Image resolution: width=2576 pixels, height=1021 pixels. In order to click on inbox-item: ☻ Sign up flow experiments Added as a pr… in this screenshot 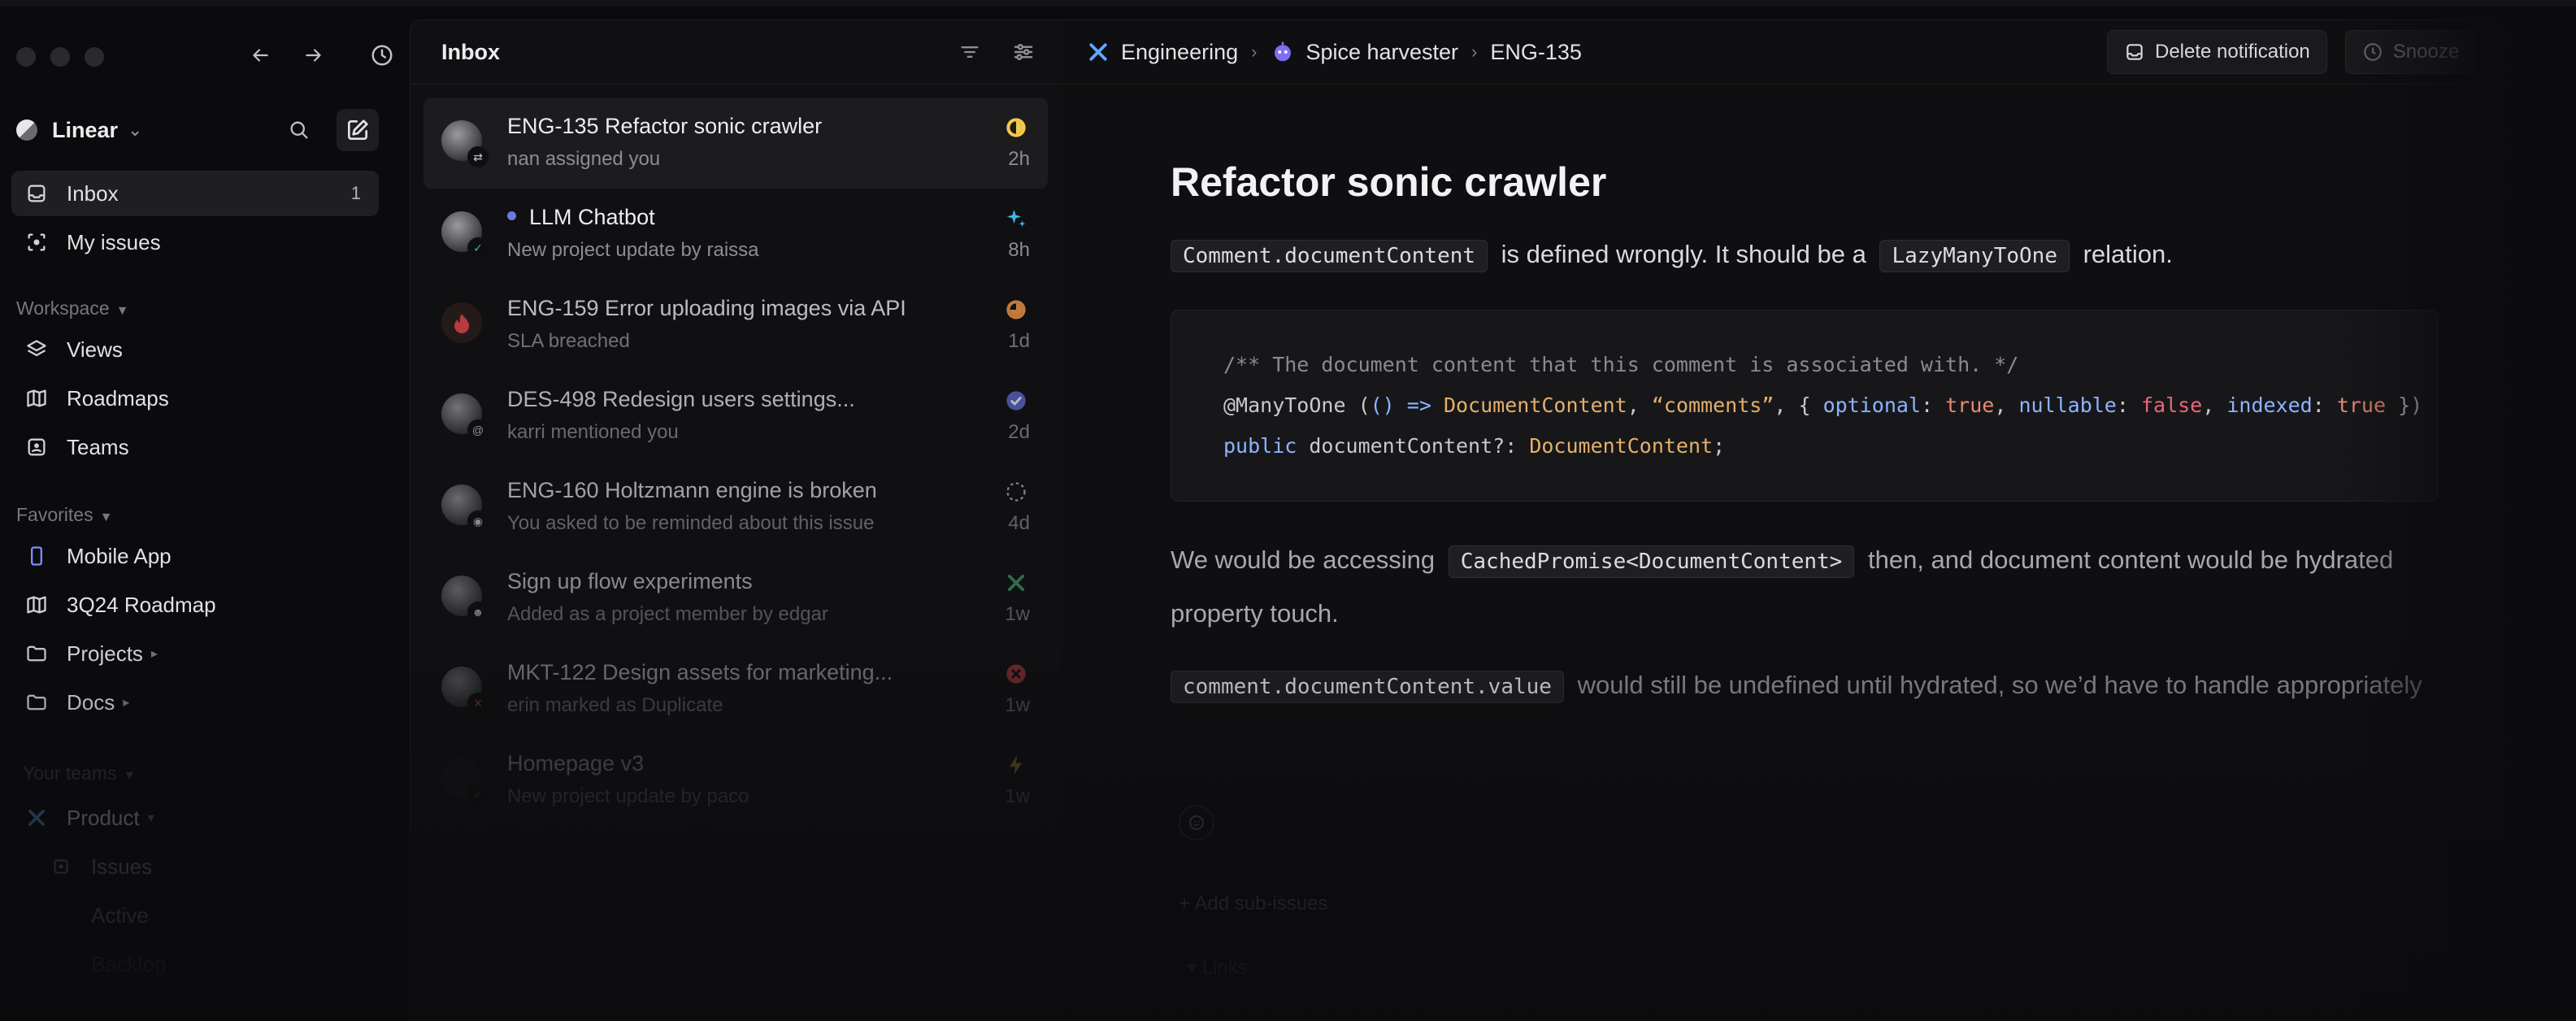, I will do `click(736, 598)`.